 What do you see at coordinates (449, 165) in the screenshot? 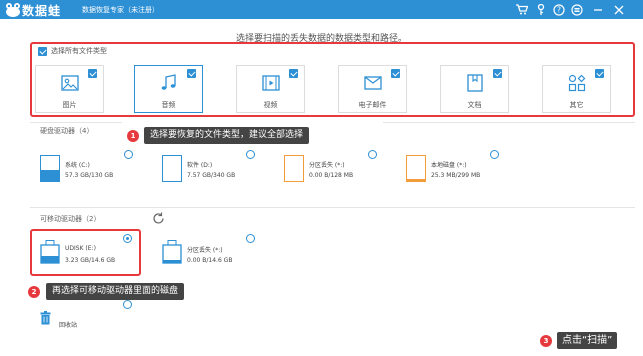
I see `drive-name: 本地磁盘 (*:)` at bounding box center [449, 165].